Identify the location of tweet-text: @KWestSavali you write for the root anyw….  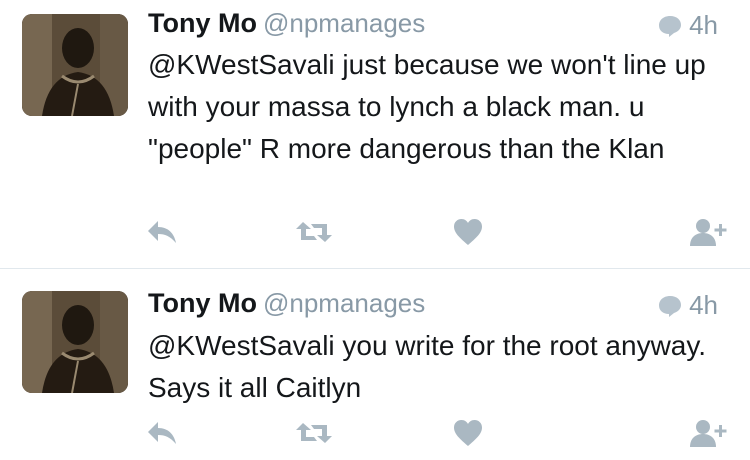
(427, 366).